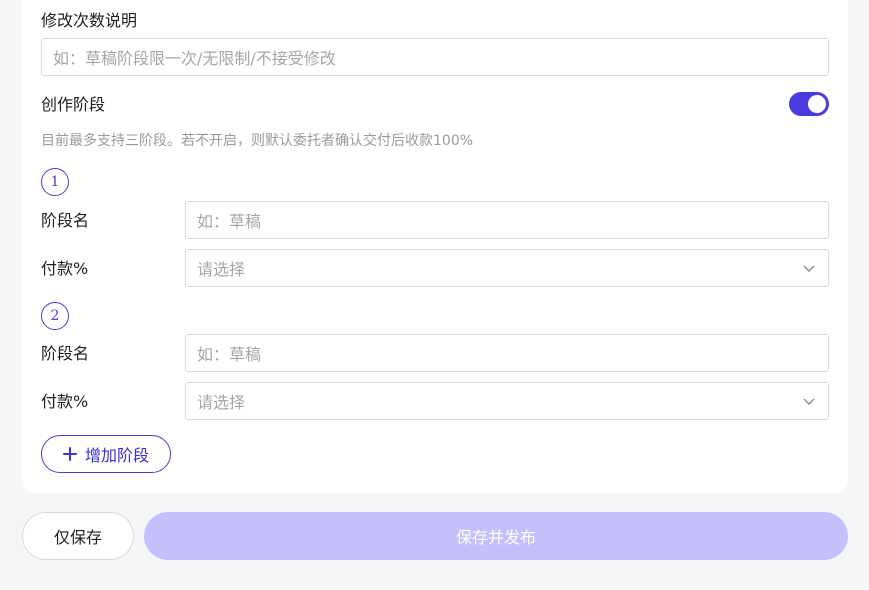  What do you see at coordinates (507, 268) in the screenshot?
I see `stage-1-payment-select: 请选择` at bounding box center [507, 268].